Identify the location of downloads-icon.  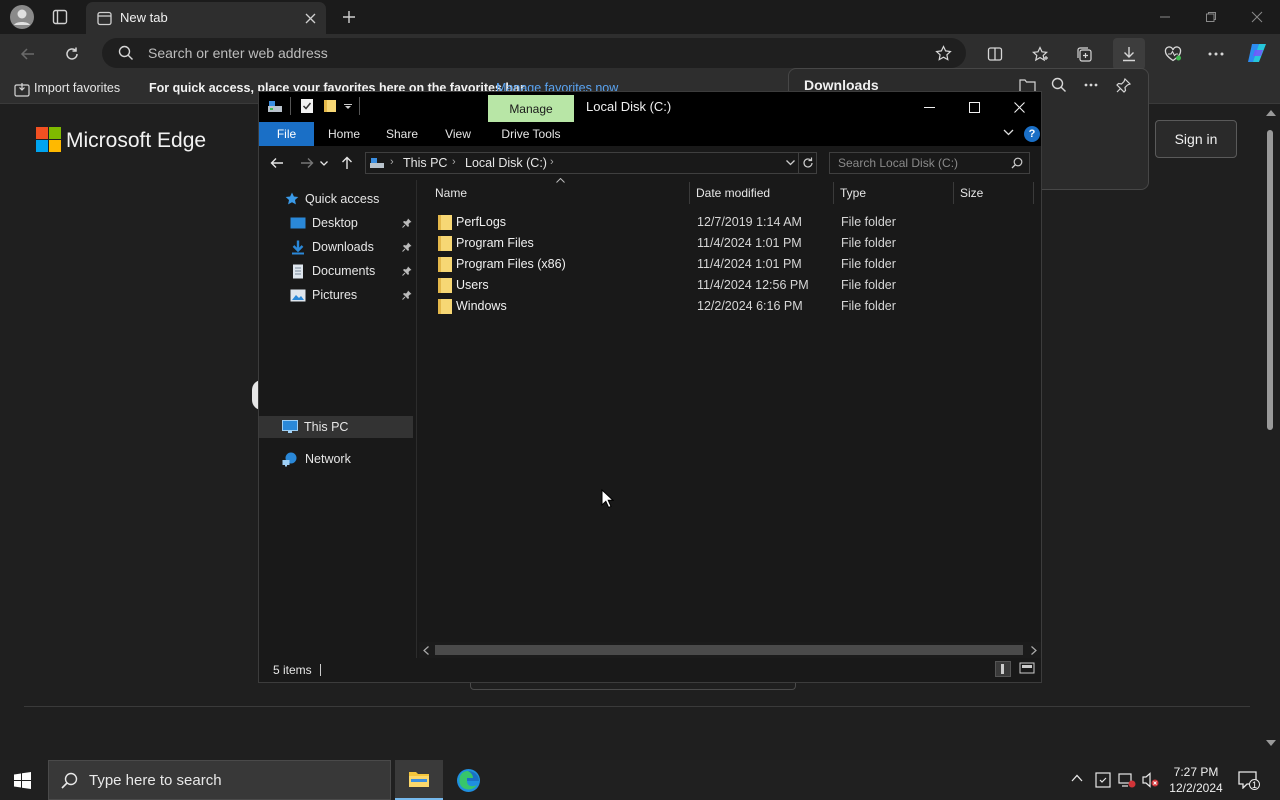
(1129, 54).